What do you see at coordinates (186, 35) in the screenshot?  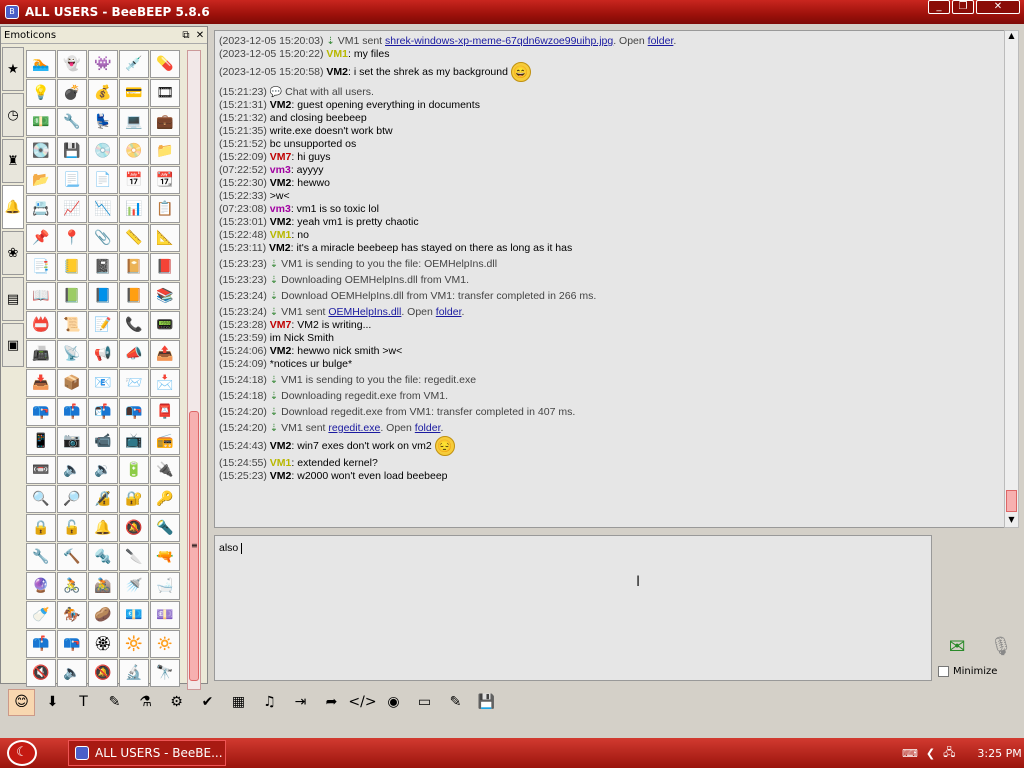 I see `float-panel-button: ⧉` at bounding box center [186, 35].